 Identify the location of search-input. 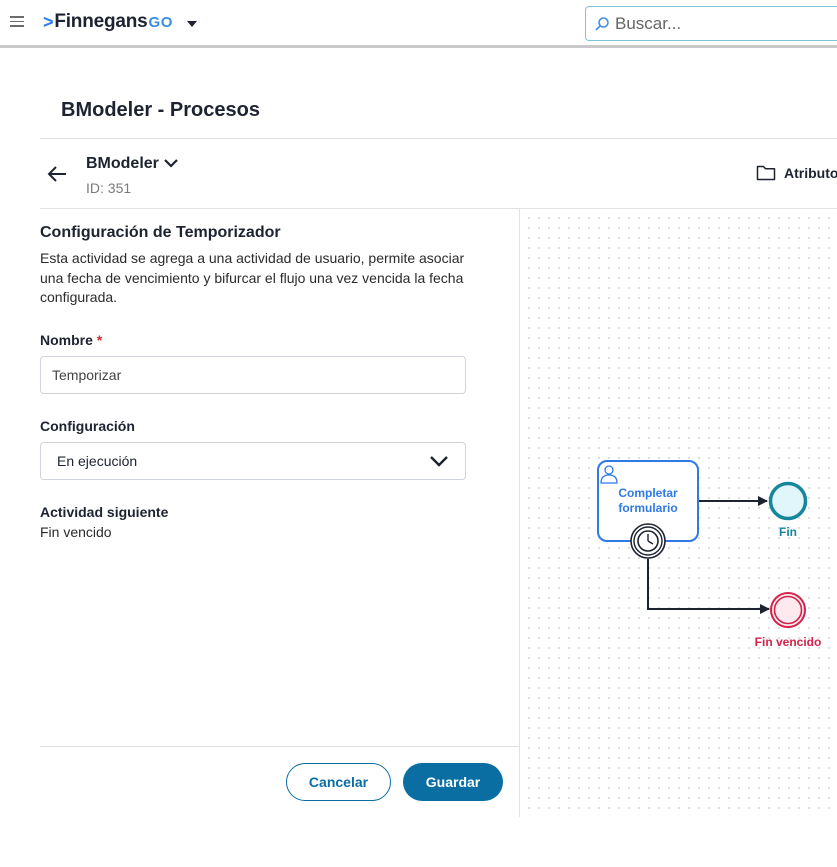
(715, 23).